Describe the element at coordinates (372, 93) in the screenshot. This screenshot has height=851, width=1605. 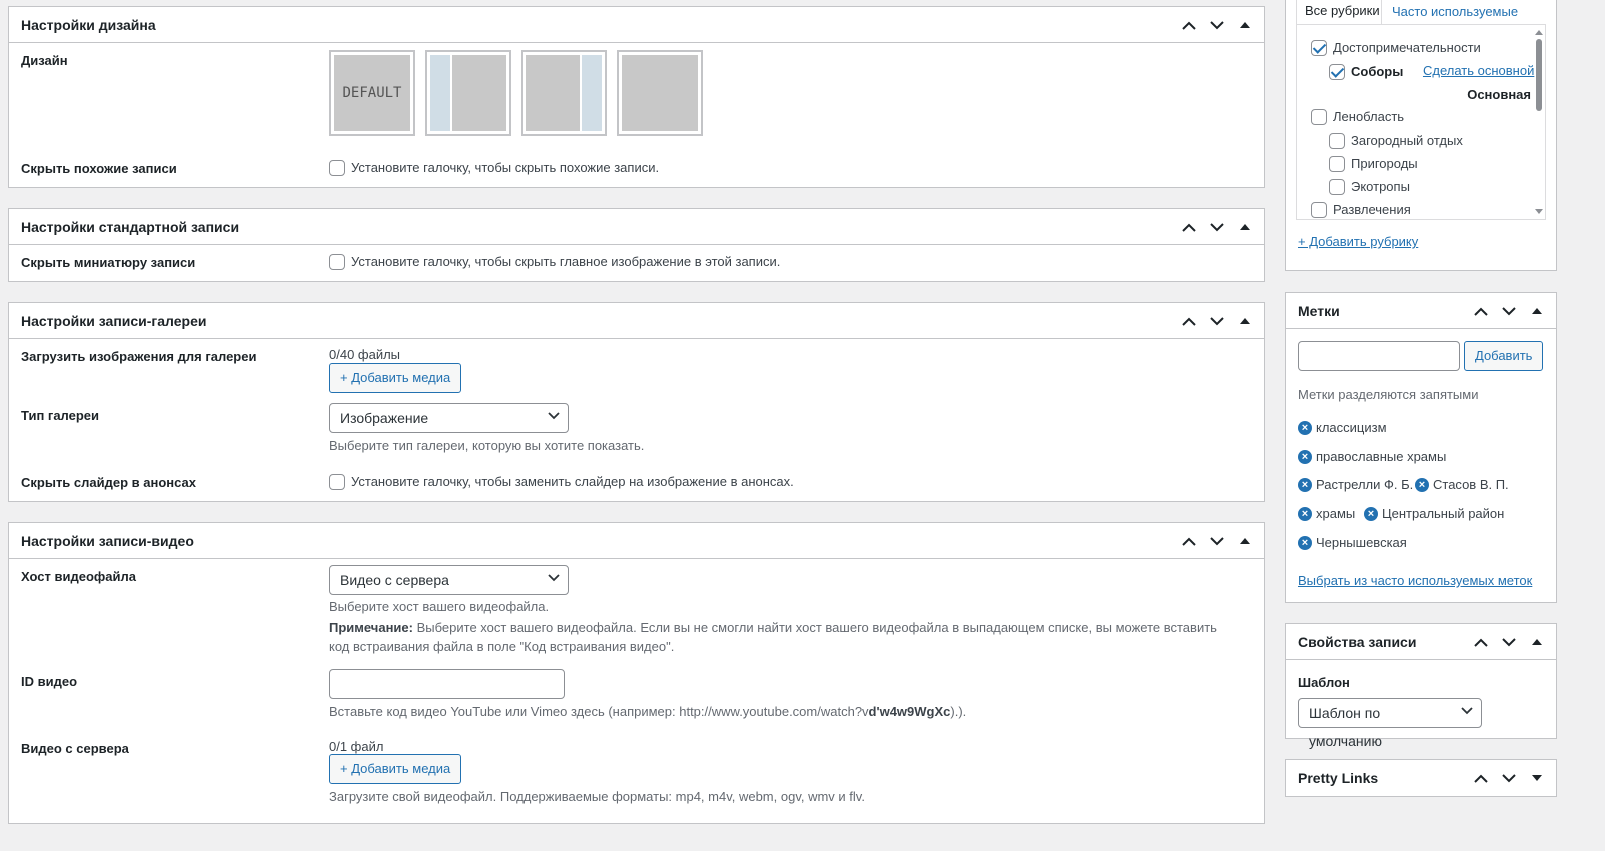
I see `design-option-default: DEFAULT` at that location.